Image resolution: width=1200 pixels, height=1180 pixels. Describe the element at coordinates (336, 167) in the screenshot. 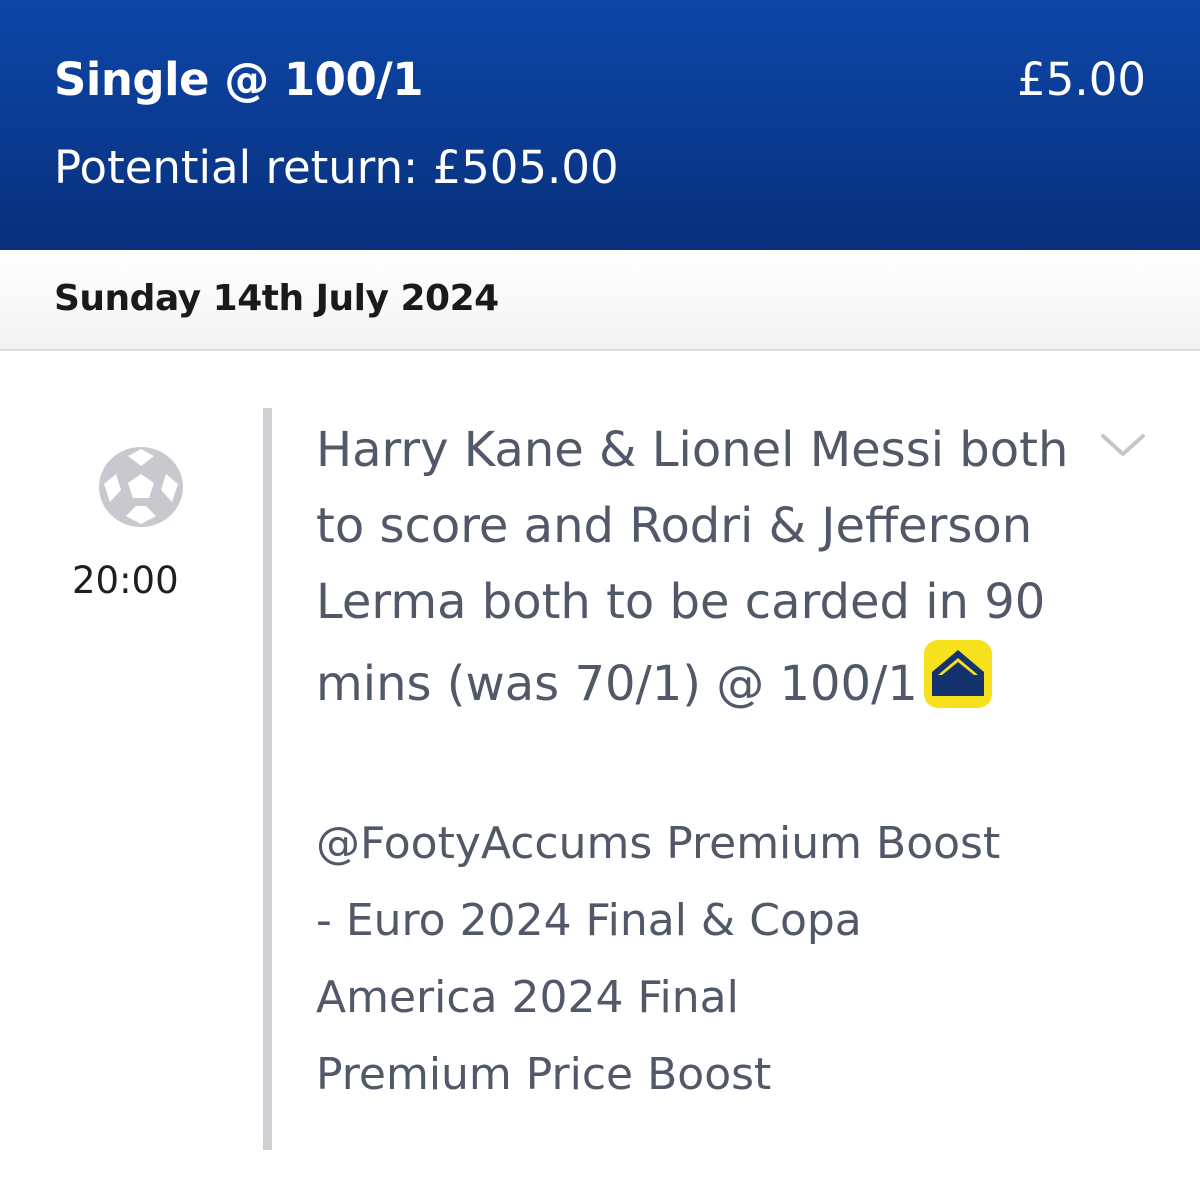

I see `potential-return: Potential return: £505.00` at that location.